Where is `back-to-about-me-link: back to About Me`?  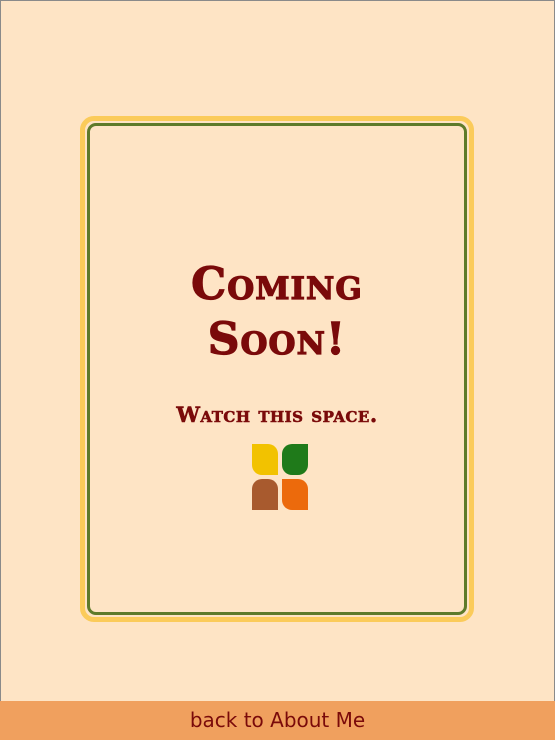 back-to-about-me-link: back to About Me is located at coordinates (277, 720).